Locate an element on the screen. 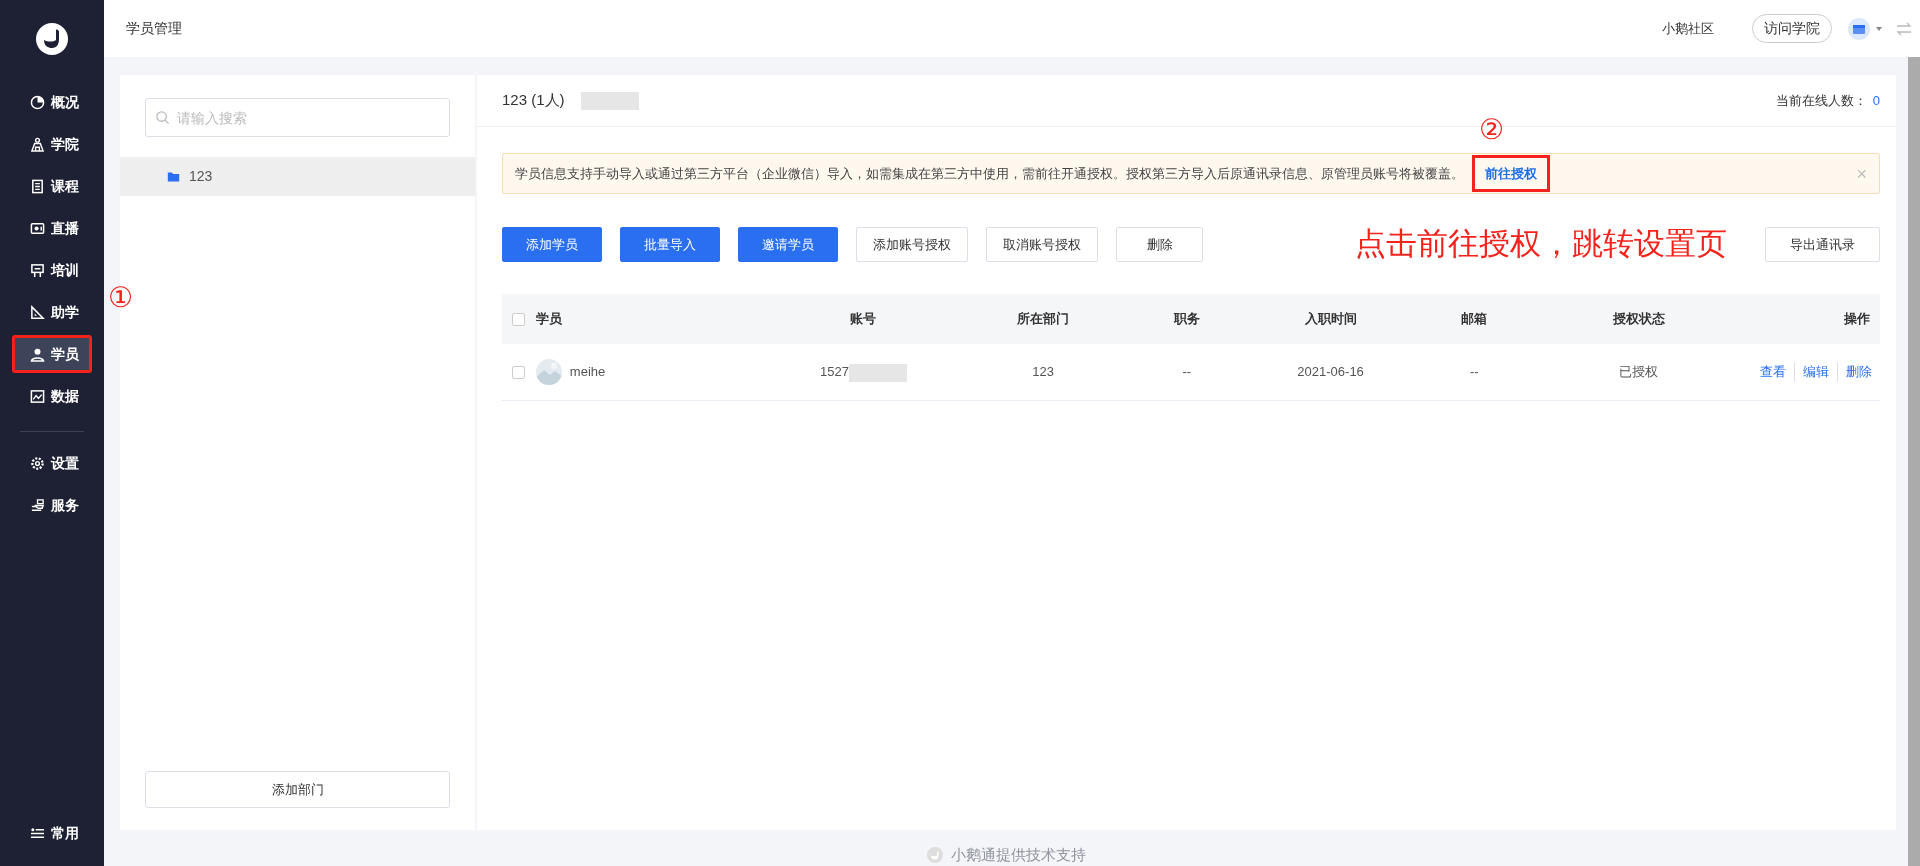 The image size is (1920, 866). column-header: 入职时间 is located at coordinates (1330, 318).